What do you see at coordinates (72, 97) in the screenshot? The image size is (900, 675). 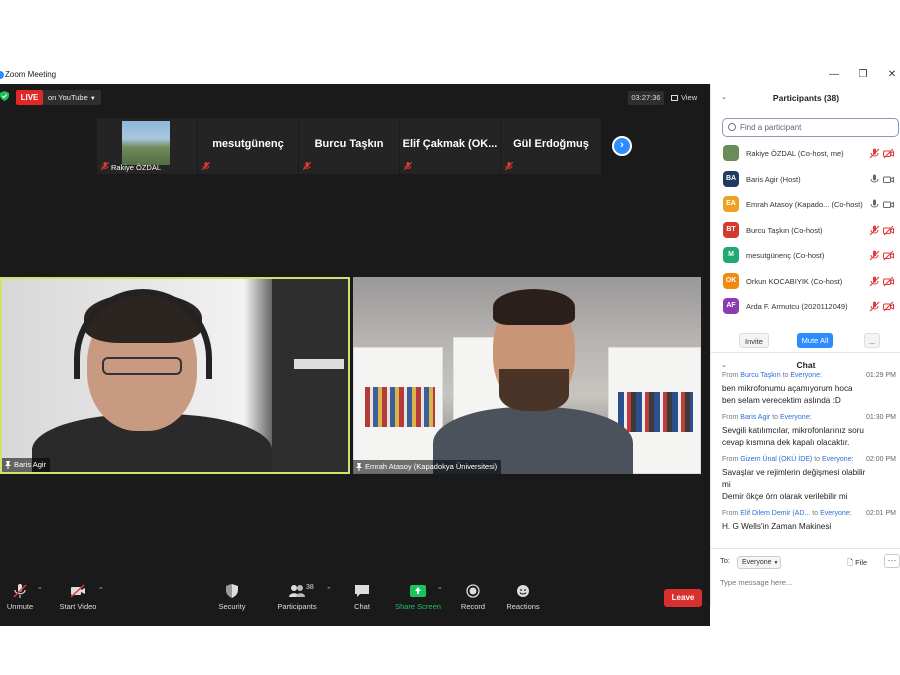 I see `live-target-dropdown: on YouTube ▼` at bounding box center [72, 97].